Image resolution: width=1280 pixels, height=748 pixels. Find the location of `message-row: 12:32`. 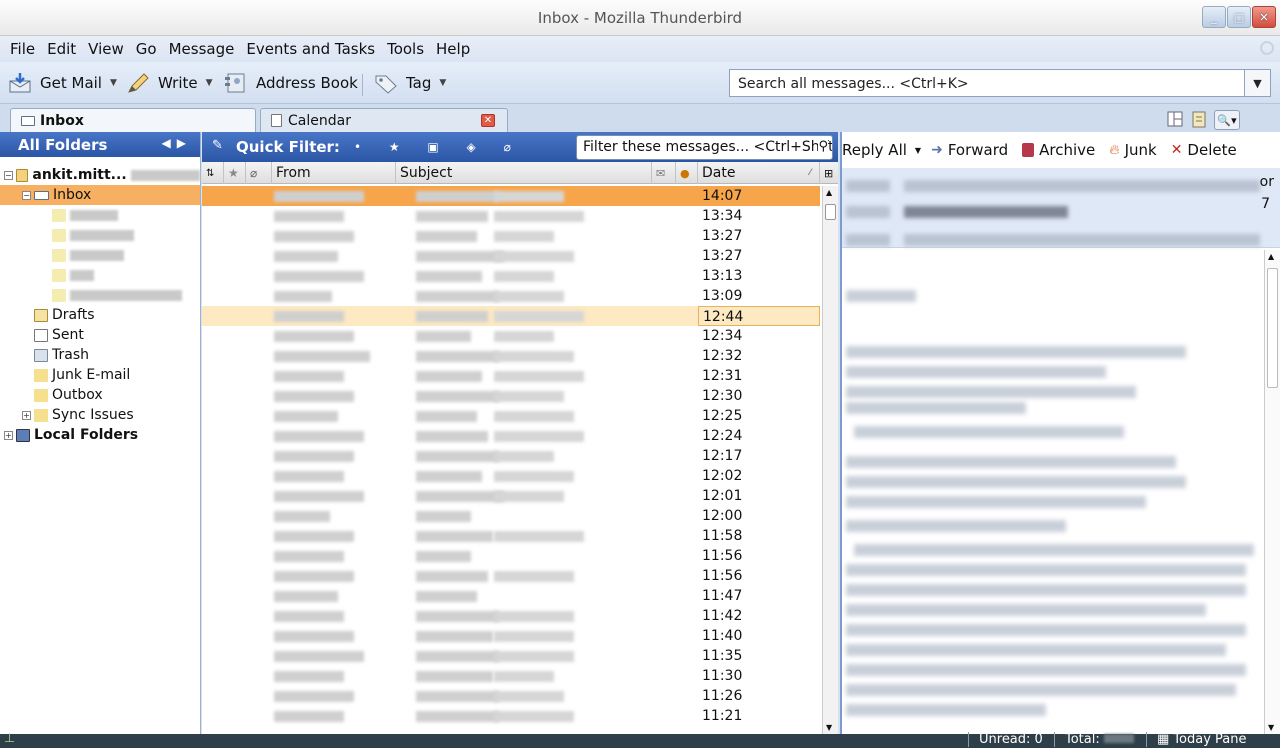

message-row: 12:32 is located at coordinates (511, 356).